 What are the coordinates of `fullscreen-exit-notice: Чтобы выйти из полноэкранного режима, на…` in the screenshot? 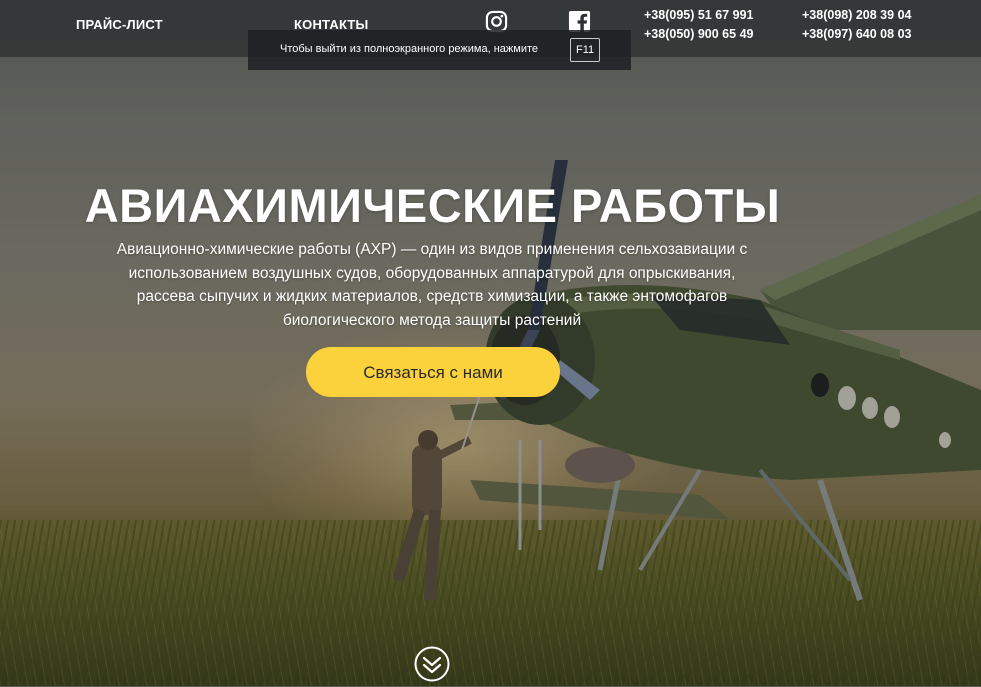 It's located at (439, 50).